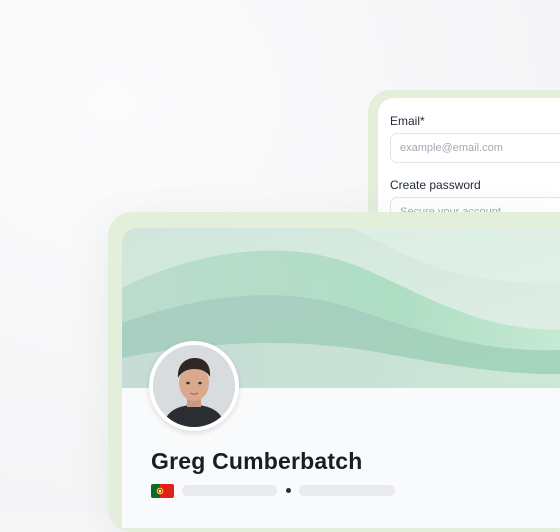  What do you see at coordinates (435, 185) in the screenshot?
I see `create-password-label: Create password` at bounding box center [435, 185].